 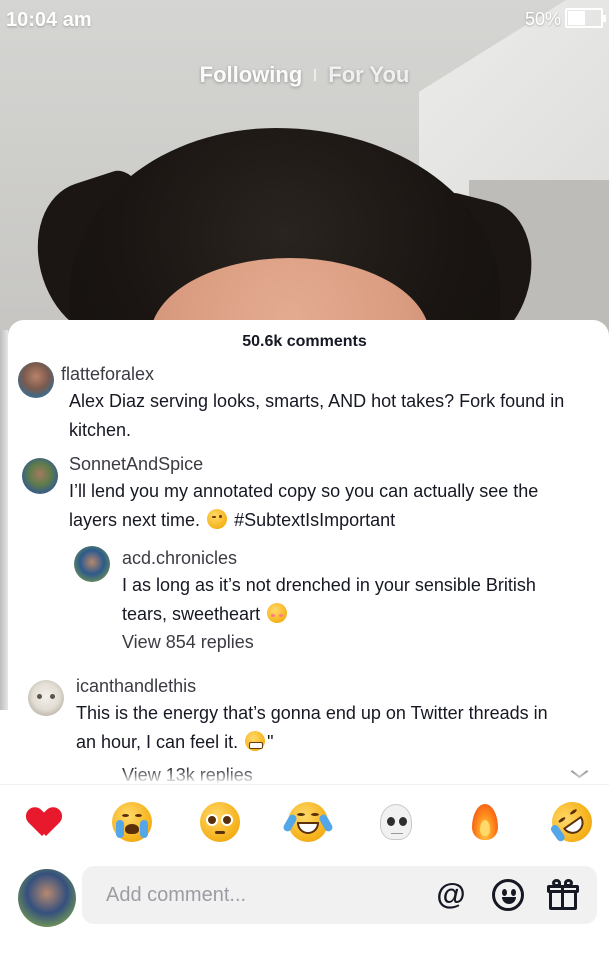 I want to click on comment-username: flatteforalex, so click(x=107, y=374).